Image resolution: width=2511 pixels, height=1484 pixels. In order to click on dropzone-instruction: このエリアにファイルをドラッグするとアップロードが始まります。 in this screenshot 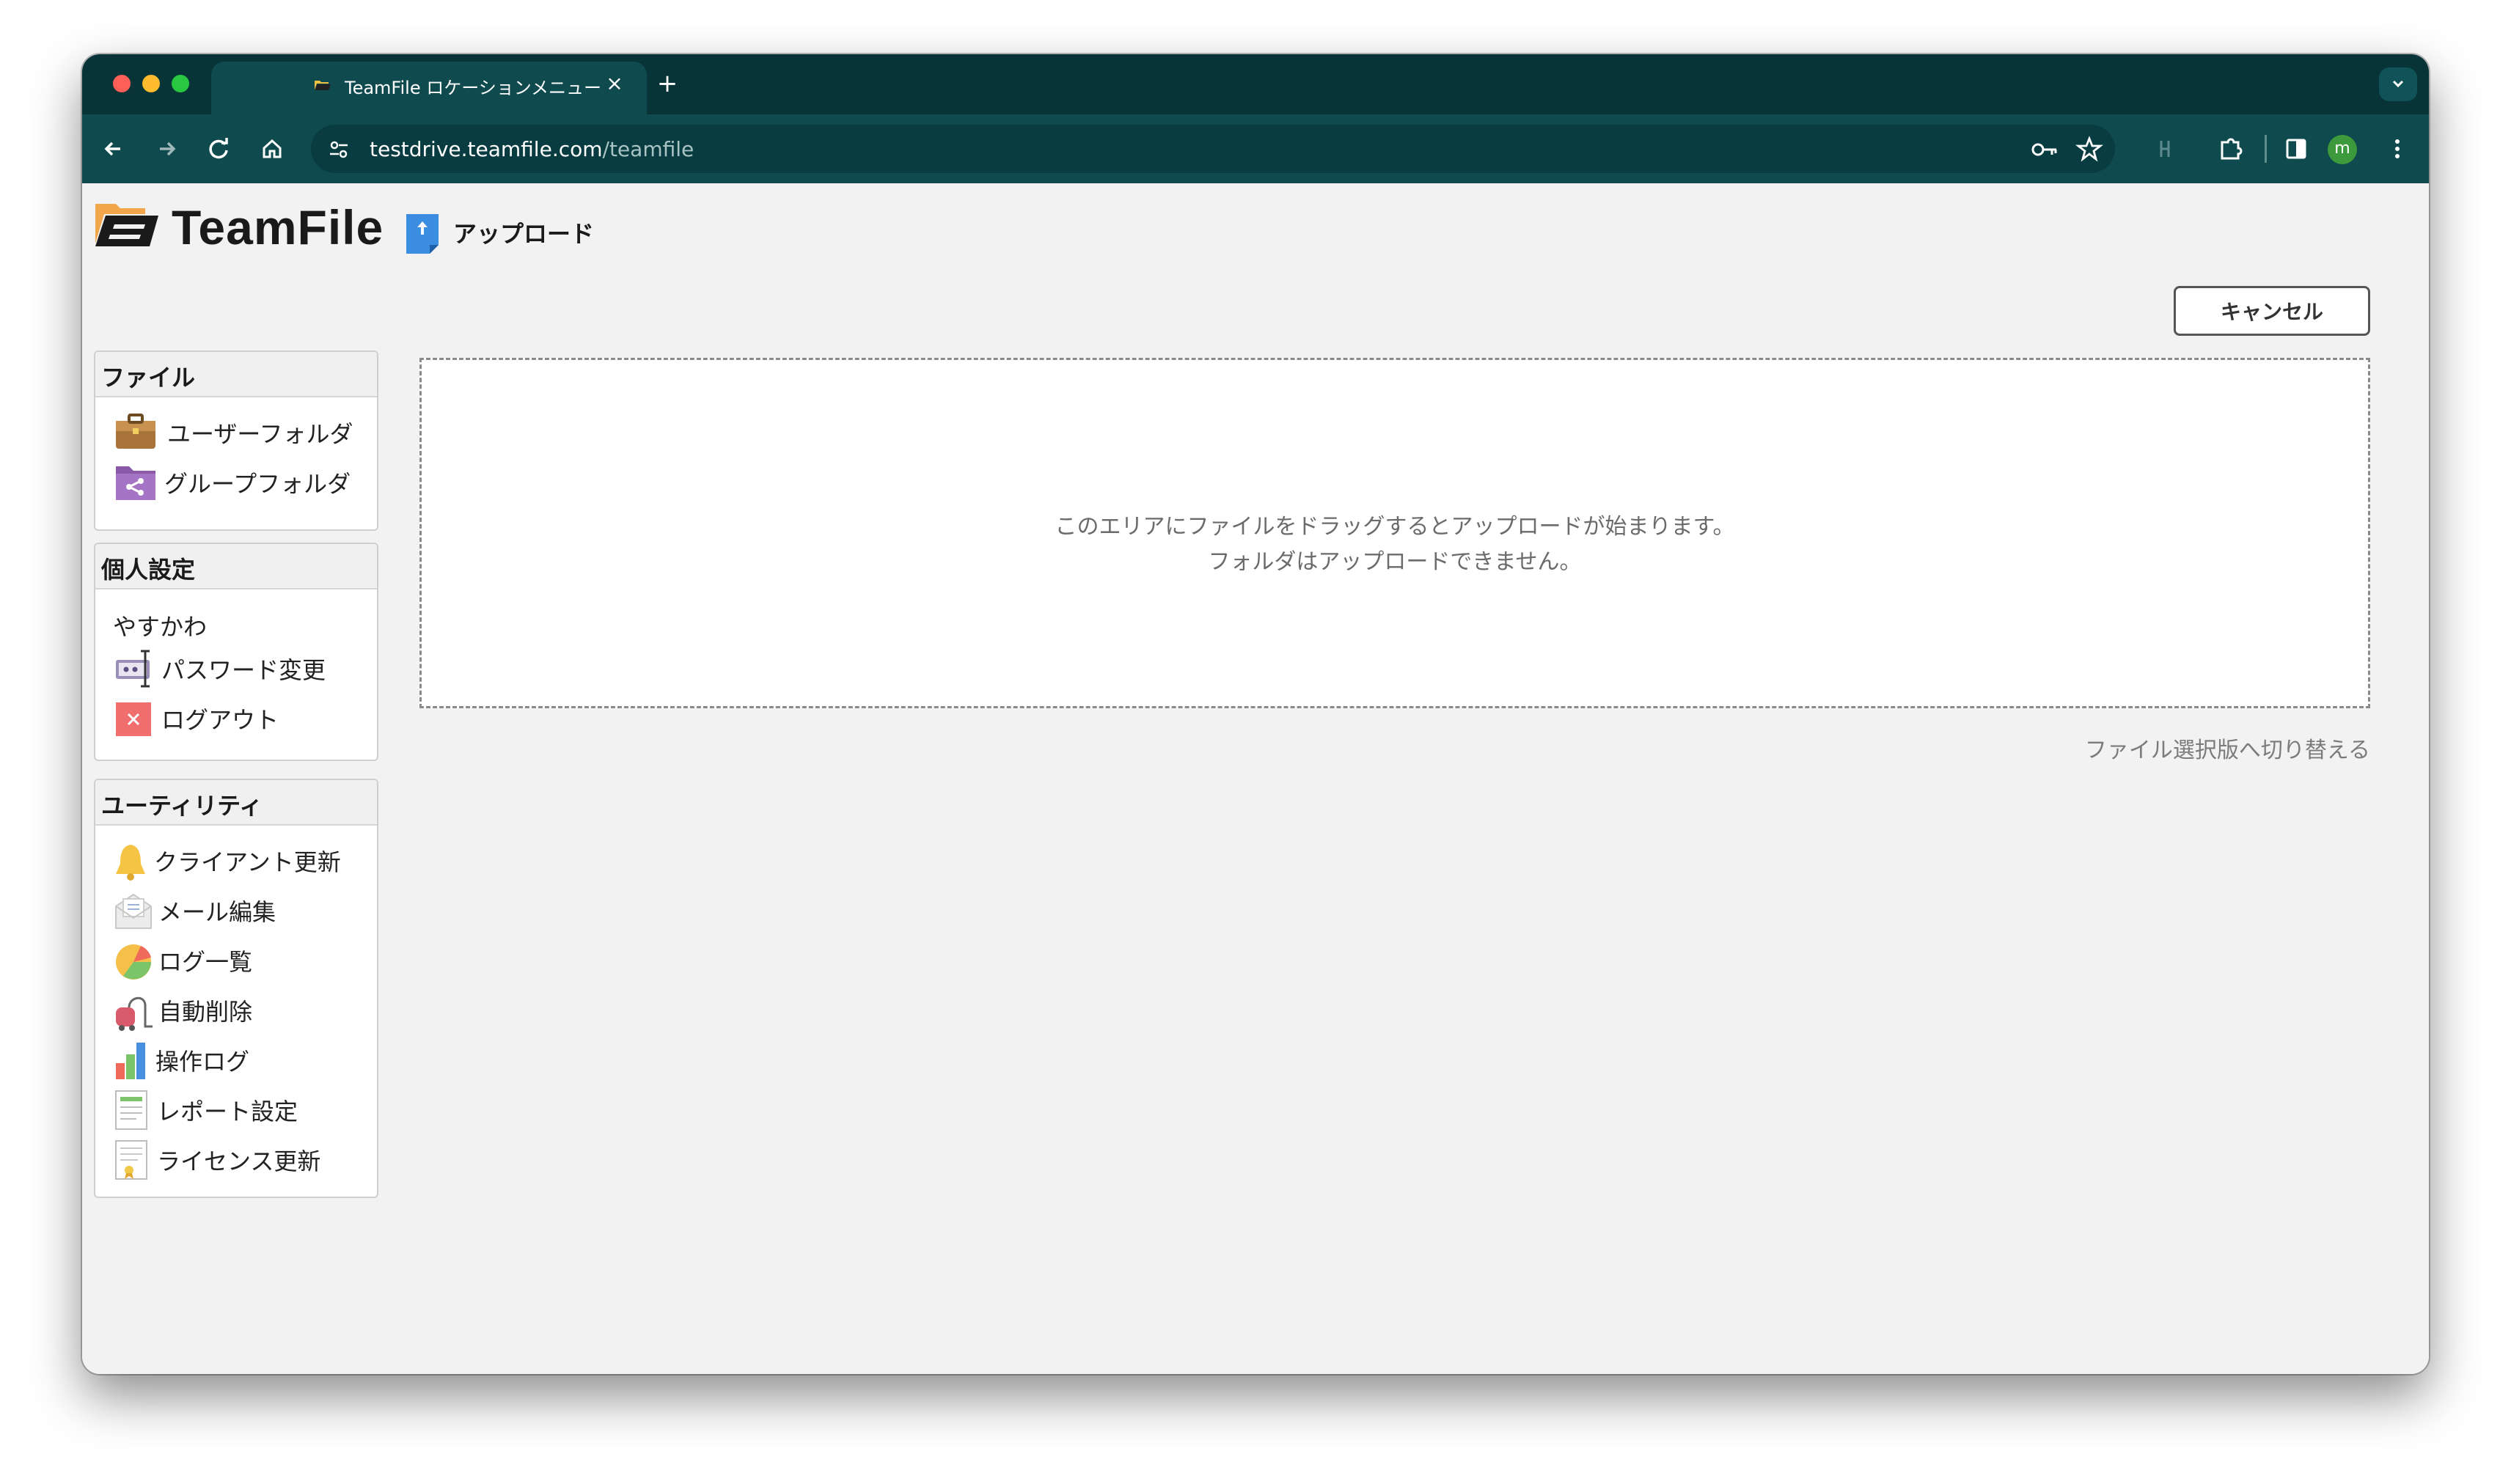, I will do `click(1395, 527)`.